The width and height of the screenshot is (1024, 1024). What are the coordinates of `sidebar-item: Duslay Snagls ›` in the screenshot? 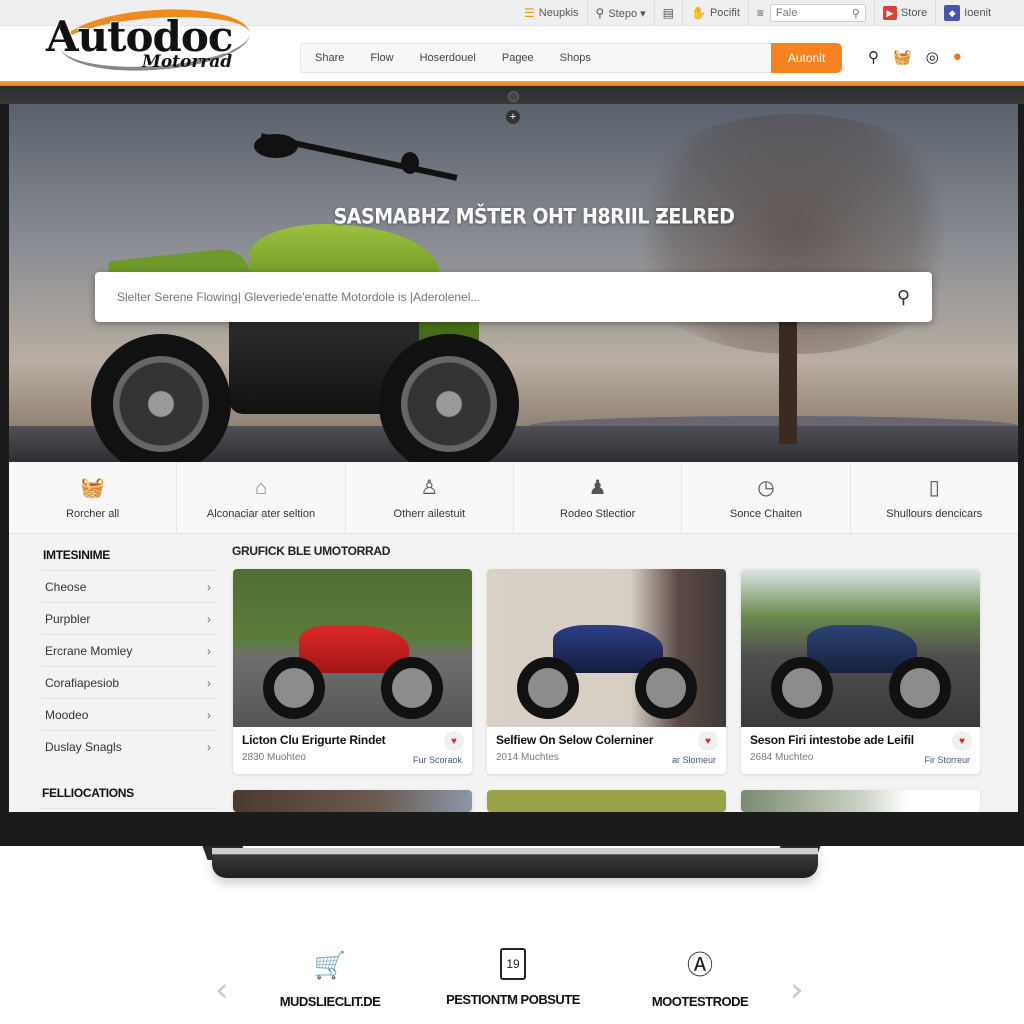 It's located at (129, 746).